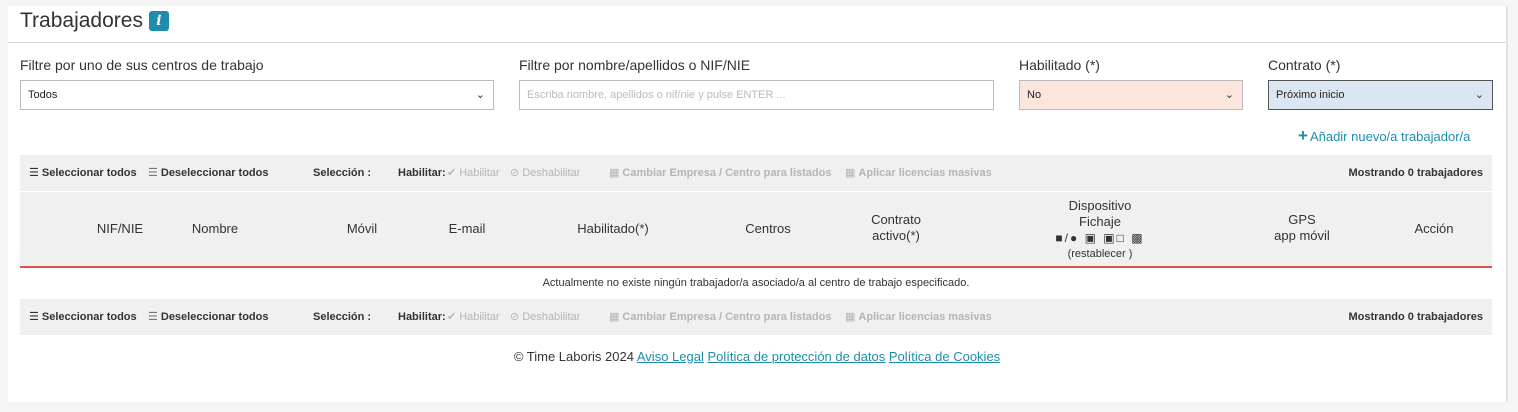 Image resolution: width=1518 pixels, height=412 pixels. I want to click on col-device-line1: Dispositivo, so click(1100, 205).